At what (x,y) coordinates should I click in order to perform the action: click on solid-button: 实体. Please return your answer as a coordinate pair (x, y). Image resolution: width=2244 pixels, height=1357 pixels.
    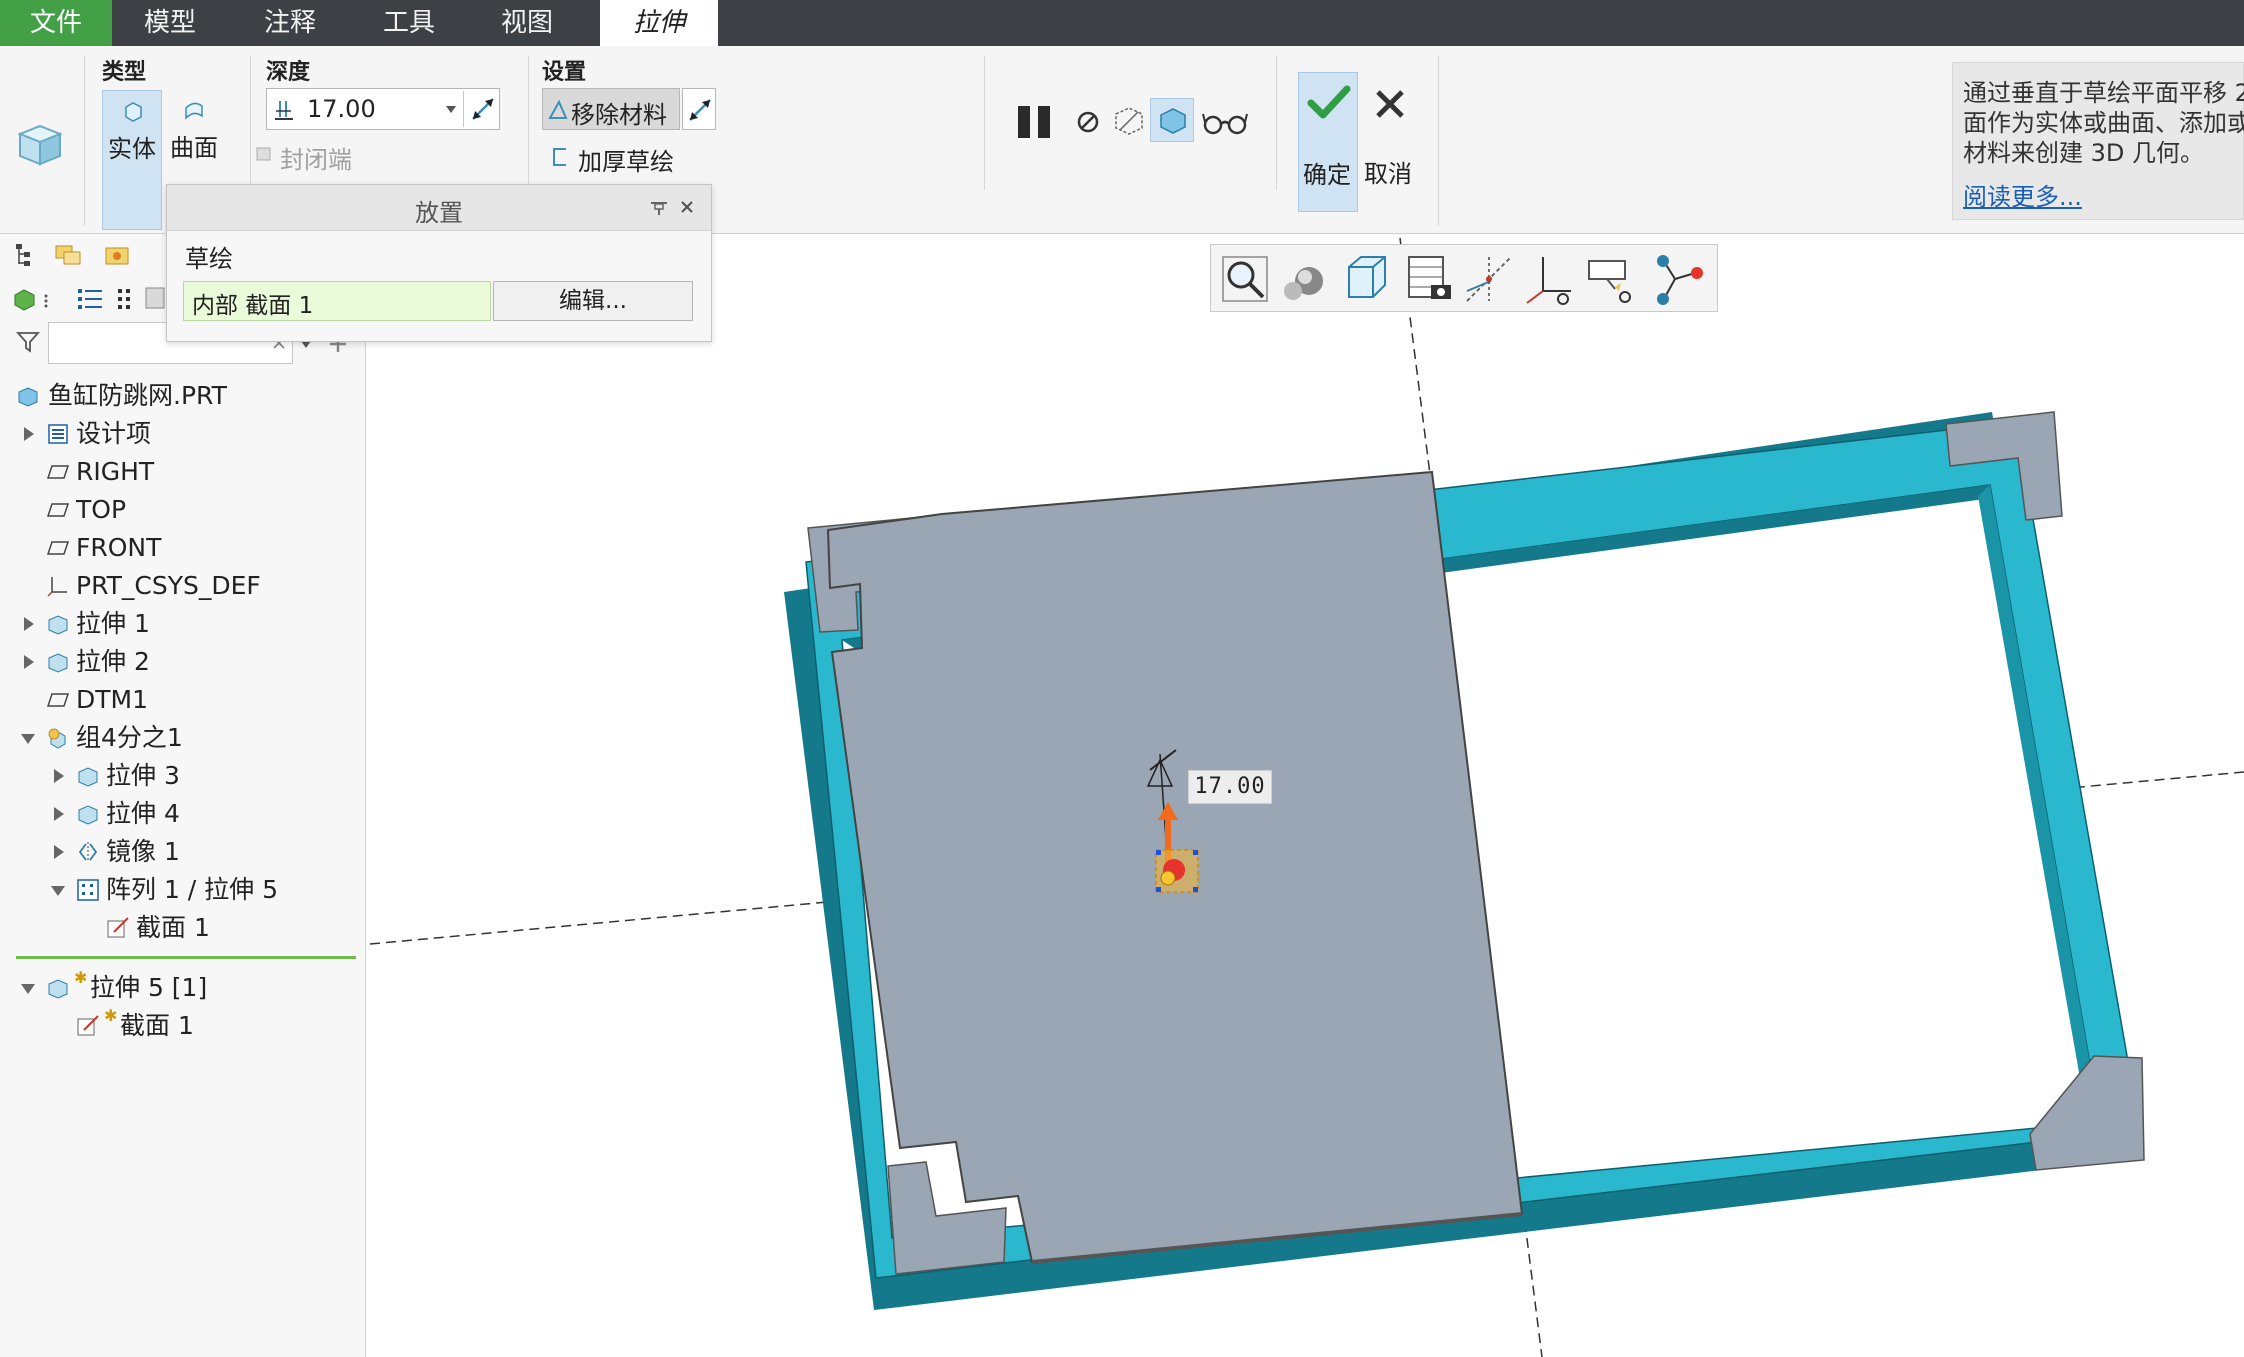
    Looking at the image, I should click on (132, 160).